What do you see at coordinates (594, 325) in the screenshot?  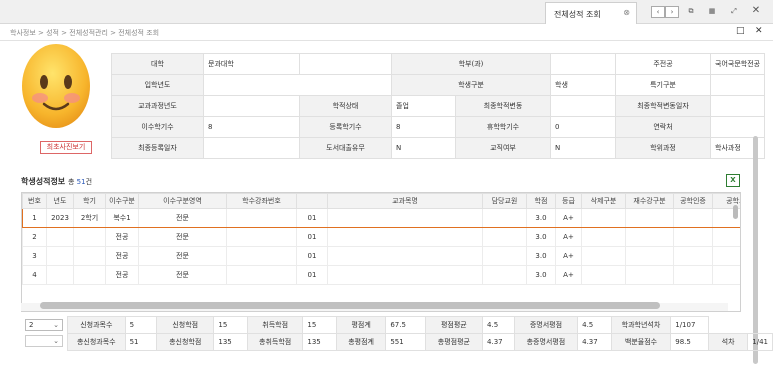 I see `summary-value: 4.5` at bounding box center [594, 325].